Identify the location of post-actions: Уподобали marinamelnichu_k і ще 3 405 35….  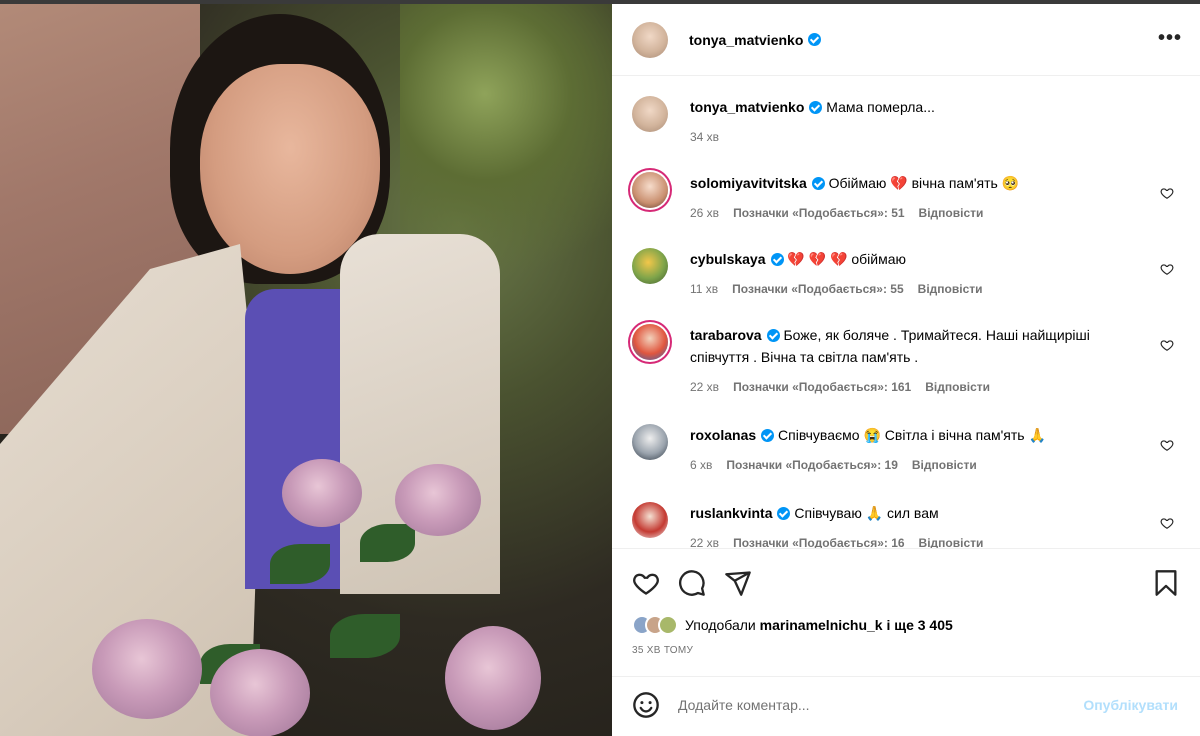
(906, 622).